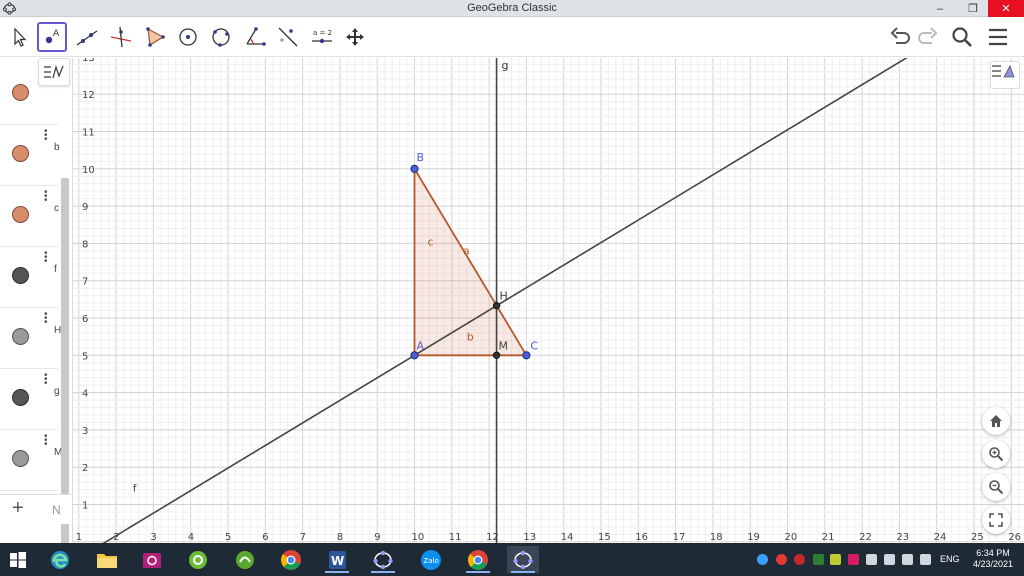  I want to click on circle-three-points-icon, so click(221, 37).